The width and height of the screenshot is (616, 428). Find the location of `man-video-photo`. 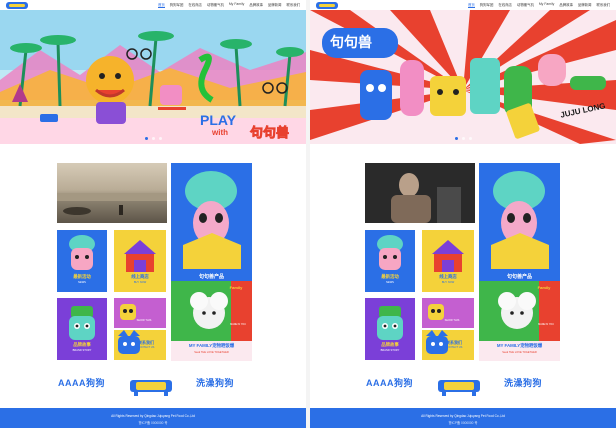

man-video-photo is located at coordinates (420, 193).